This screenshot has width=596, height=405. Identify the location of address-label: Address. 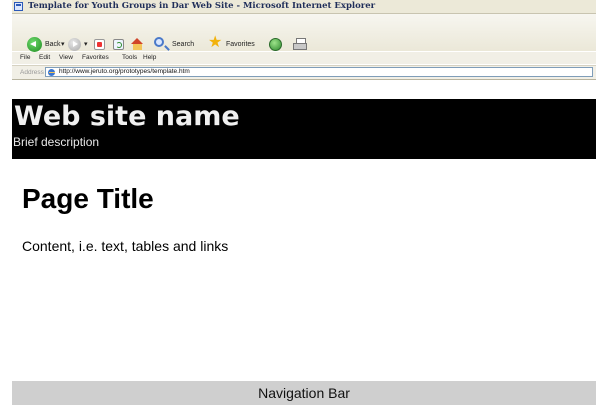
(32, 72).